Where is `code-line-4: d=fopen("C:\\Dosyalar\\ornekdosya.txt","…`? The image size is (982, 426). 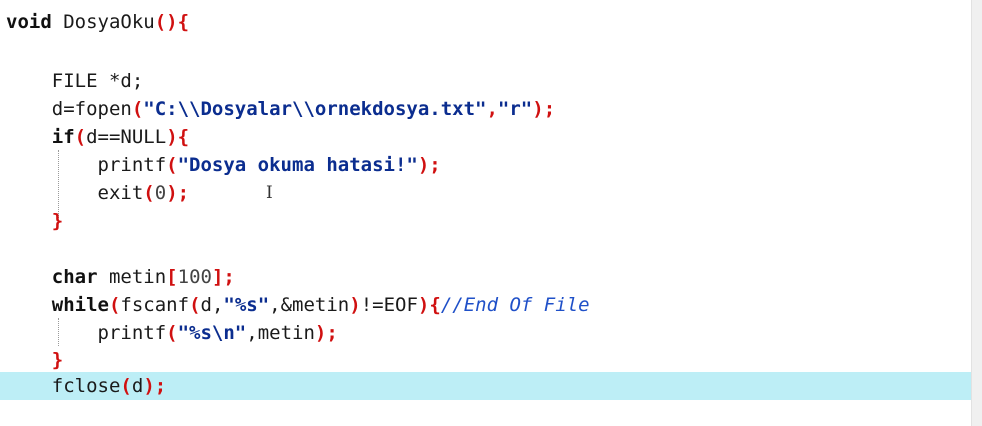
code-line-4: d=fopen("C:\\Dosyalar\\ornekdosya.txt","… is located at coordinates (280, 109).